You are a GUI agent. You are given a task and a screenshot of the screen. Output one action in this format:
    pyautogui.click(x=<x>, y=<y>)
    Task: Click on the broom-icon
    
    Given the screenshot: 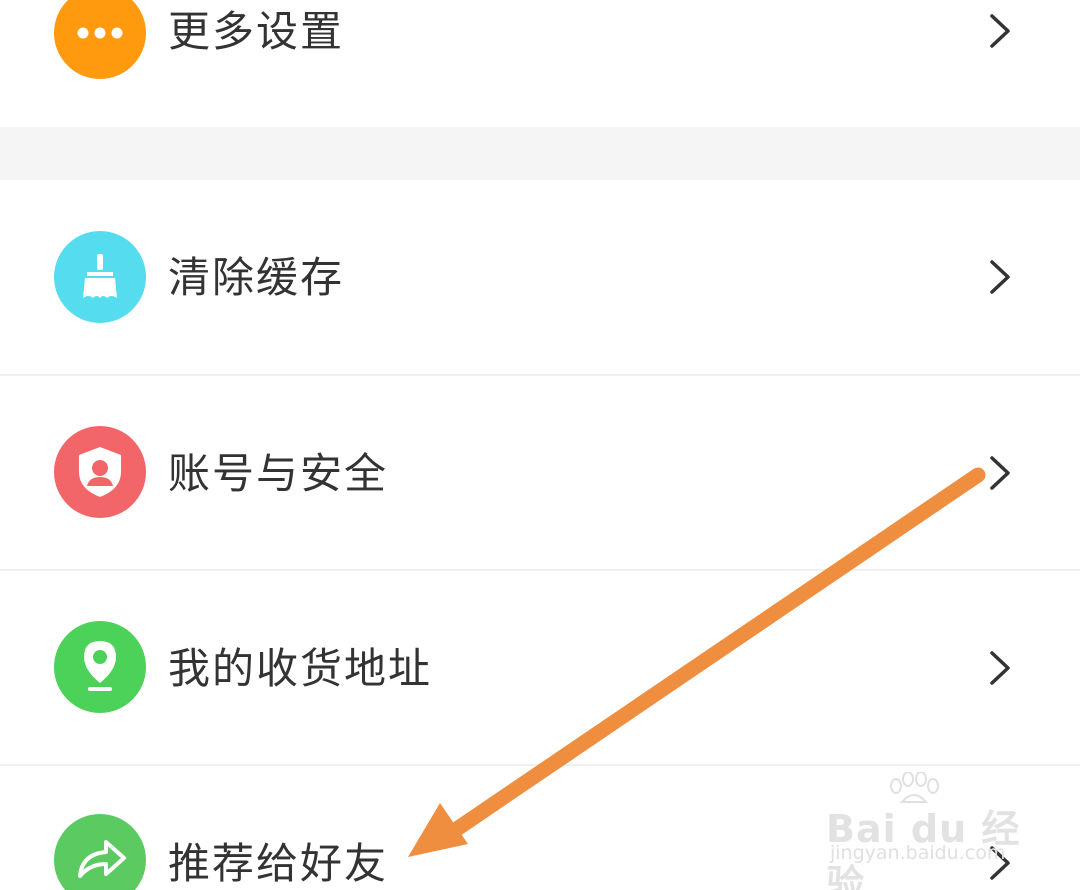 What is the action you would take?
    pyautogui.click(x=100, y=277)
    